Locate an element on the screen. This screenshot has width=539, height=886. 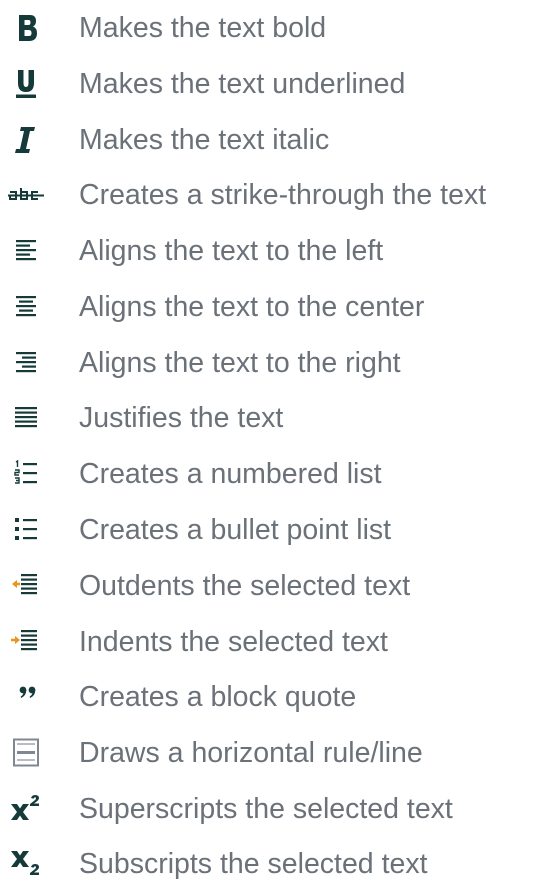
legend-row-justify: Justifies the text is located at coordinates (269, 418).